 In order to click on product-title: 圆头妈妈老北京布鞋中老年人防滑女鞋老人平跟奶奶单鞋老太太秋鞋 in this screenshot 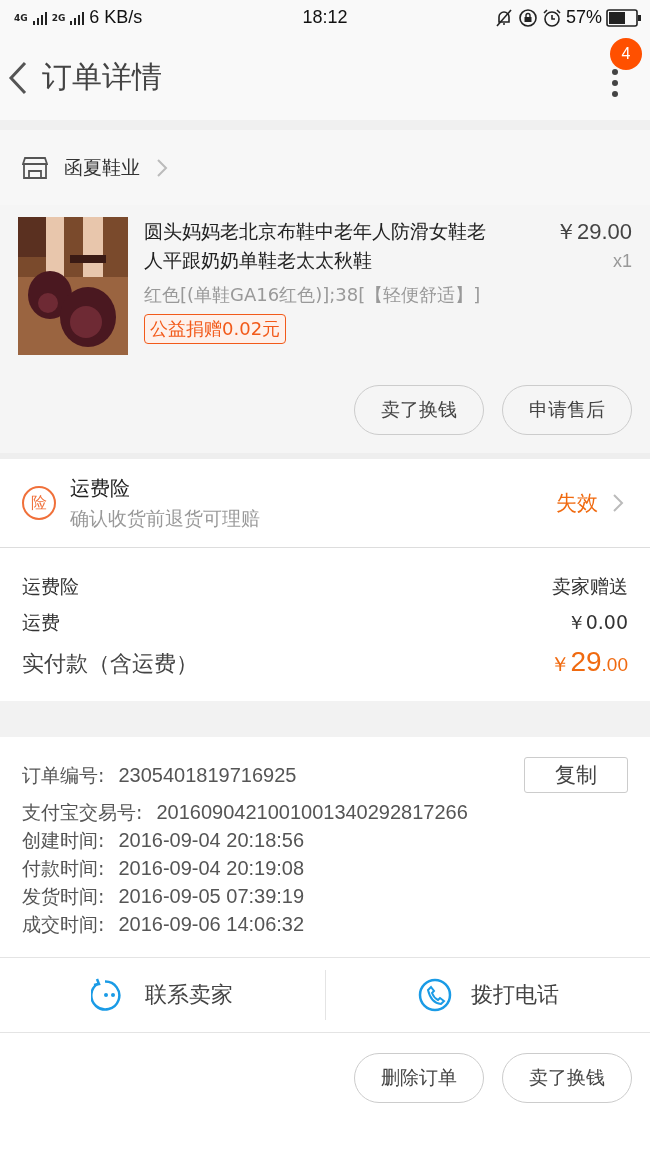, I will do `click(323, 246)`.